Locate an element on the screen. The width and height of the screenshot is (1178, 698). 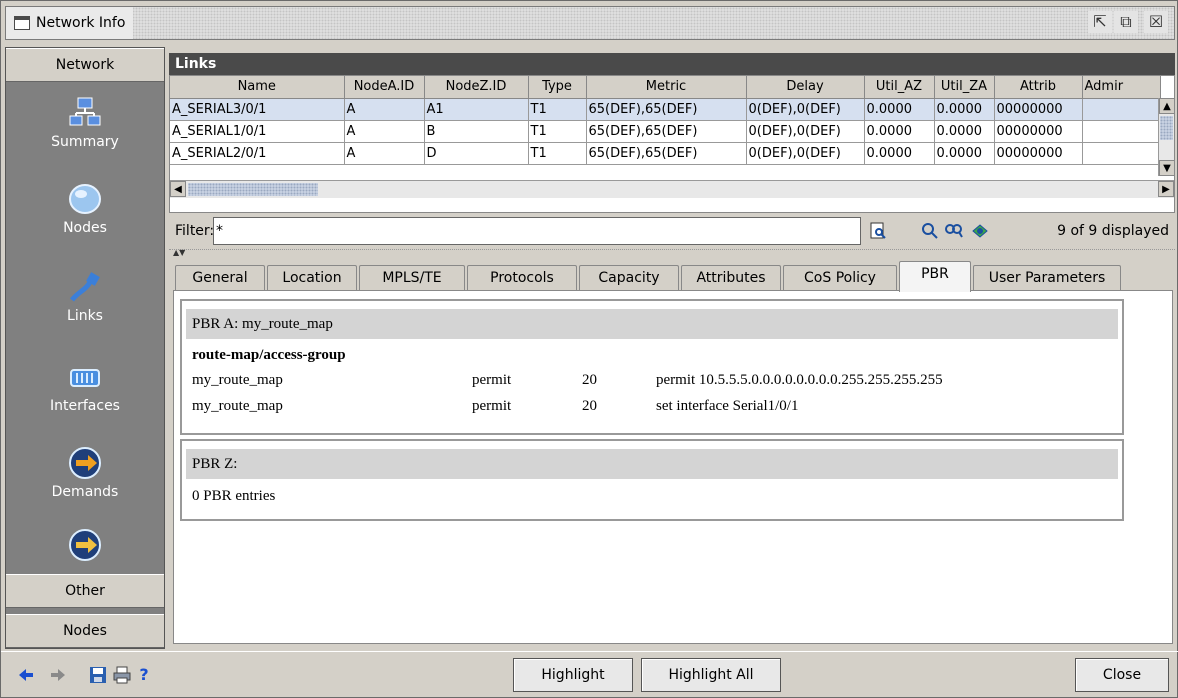
column-header-metric: Metric is located at coordinates (666, 87).